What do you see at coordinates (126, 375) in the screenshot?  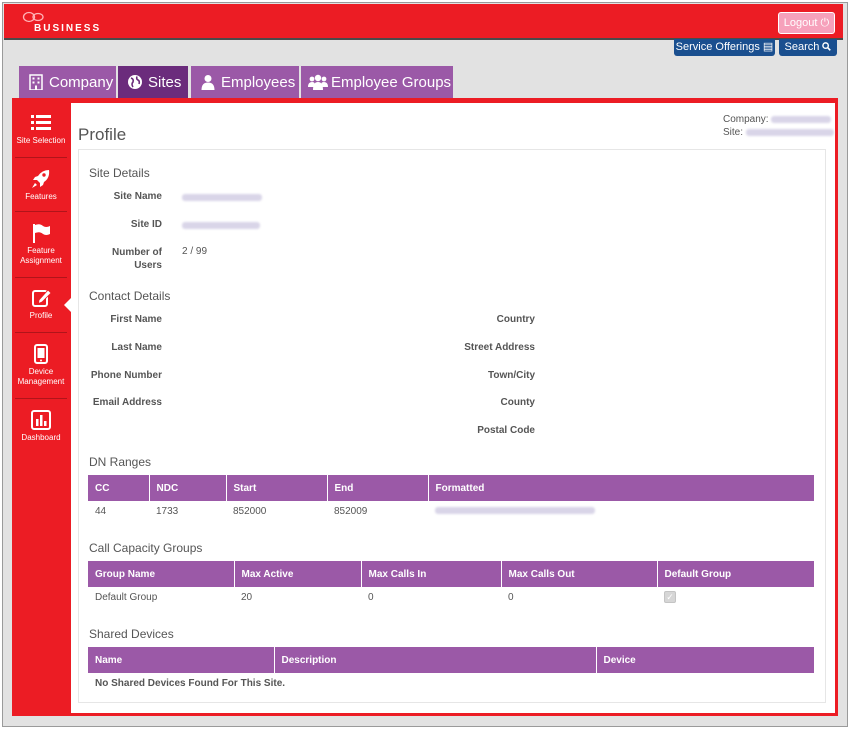 I see `phone-number-label: Phone Number` at bounding box center [126, 375].